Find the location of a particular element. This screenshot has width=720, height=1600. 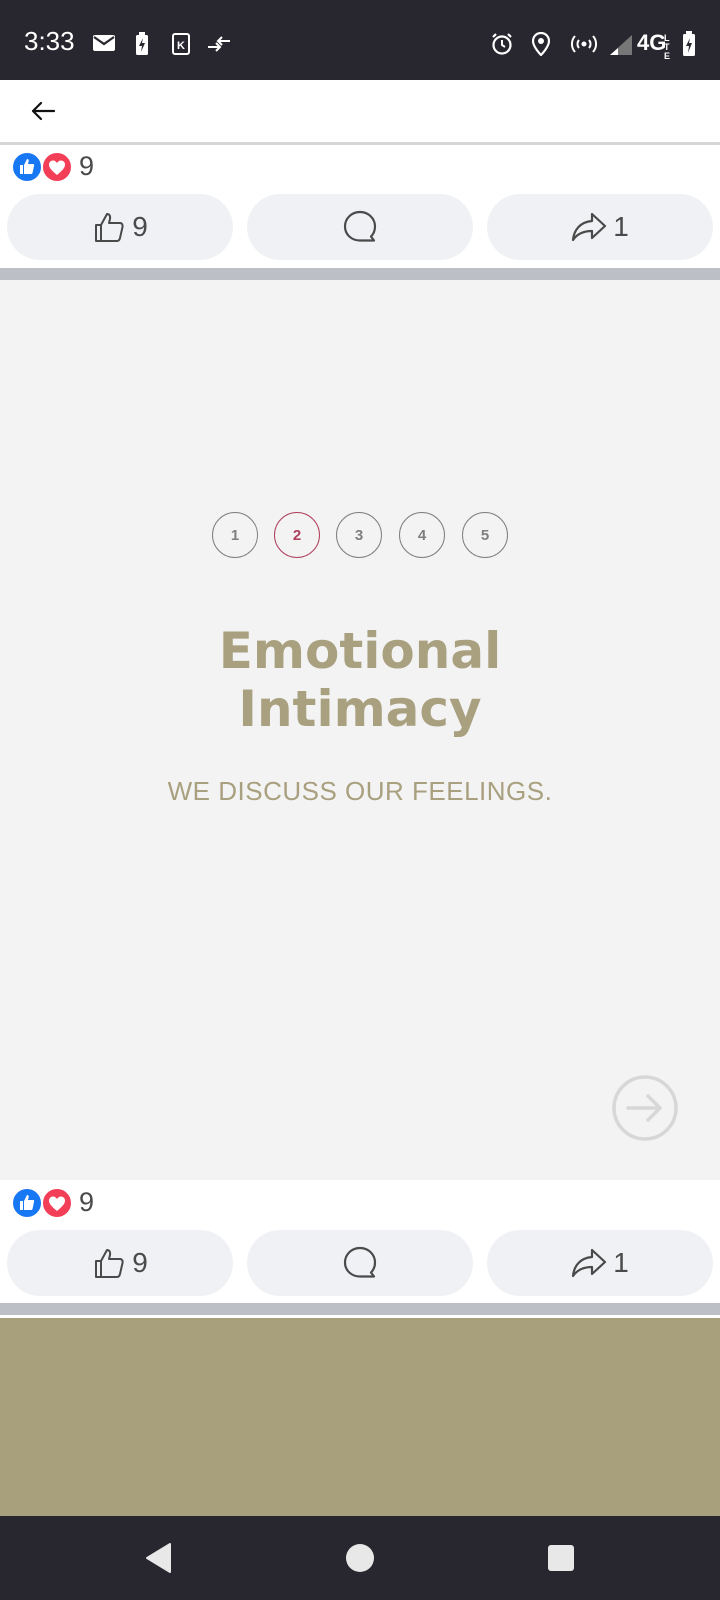

step-indicator-2: 2 is located at coordinates (297, 535).